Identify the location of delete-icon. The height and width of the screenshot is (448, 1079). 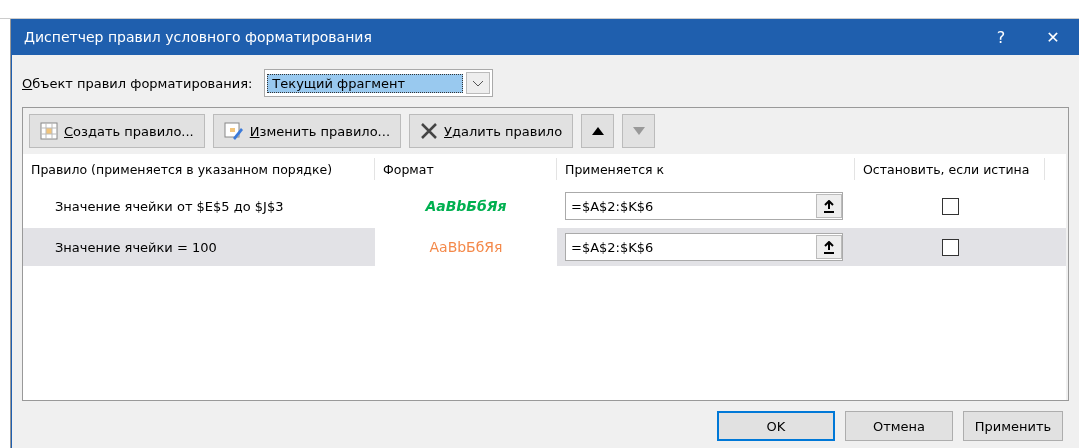
(429, 131).